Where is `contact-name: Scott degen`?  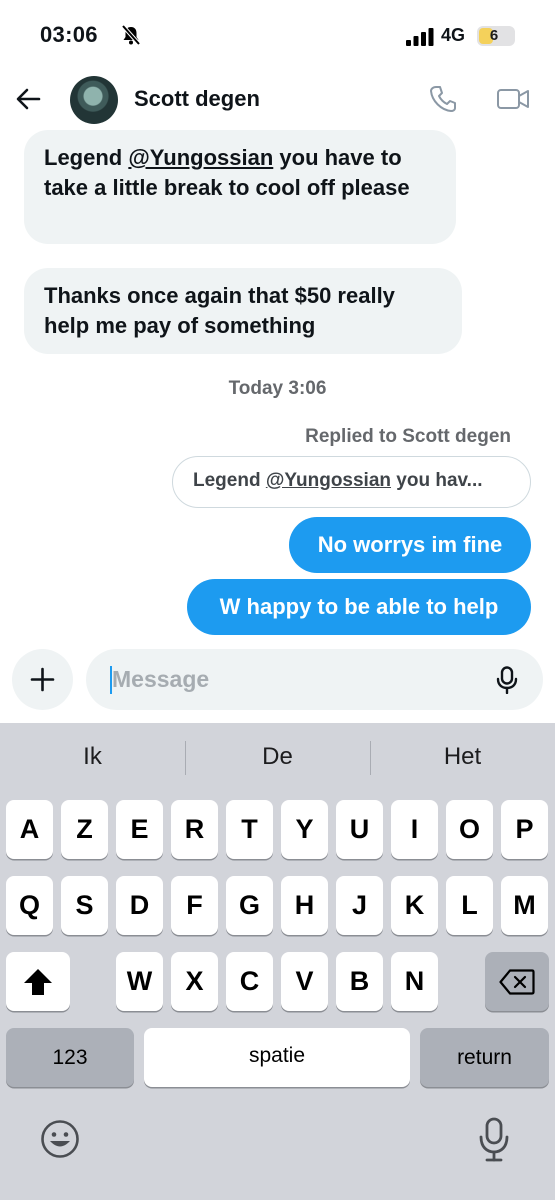 contact-name: Scott degen is located at coordinates (197, 99).